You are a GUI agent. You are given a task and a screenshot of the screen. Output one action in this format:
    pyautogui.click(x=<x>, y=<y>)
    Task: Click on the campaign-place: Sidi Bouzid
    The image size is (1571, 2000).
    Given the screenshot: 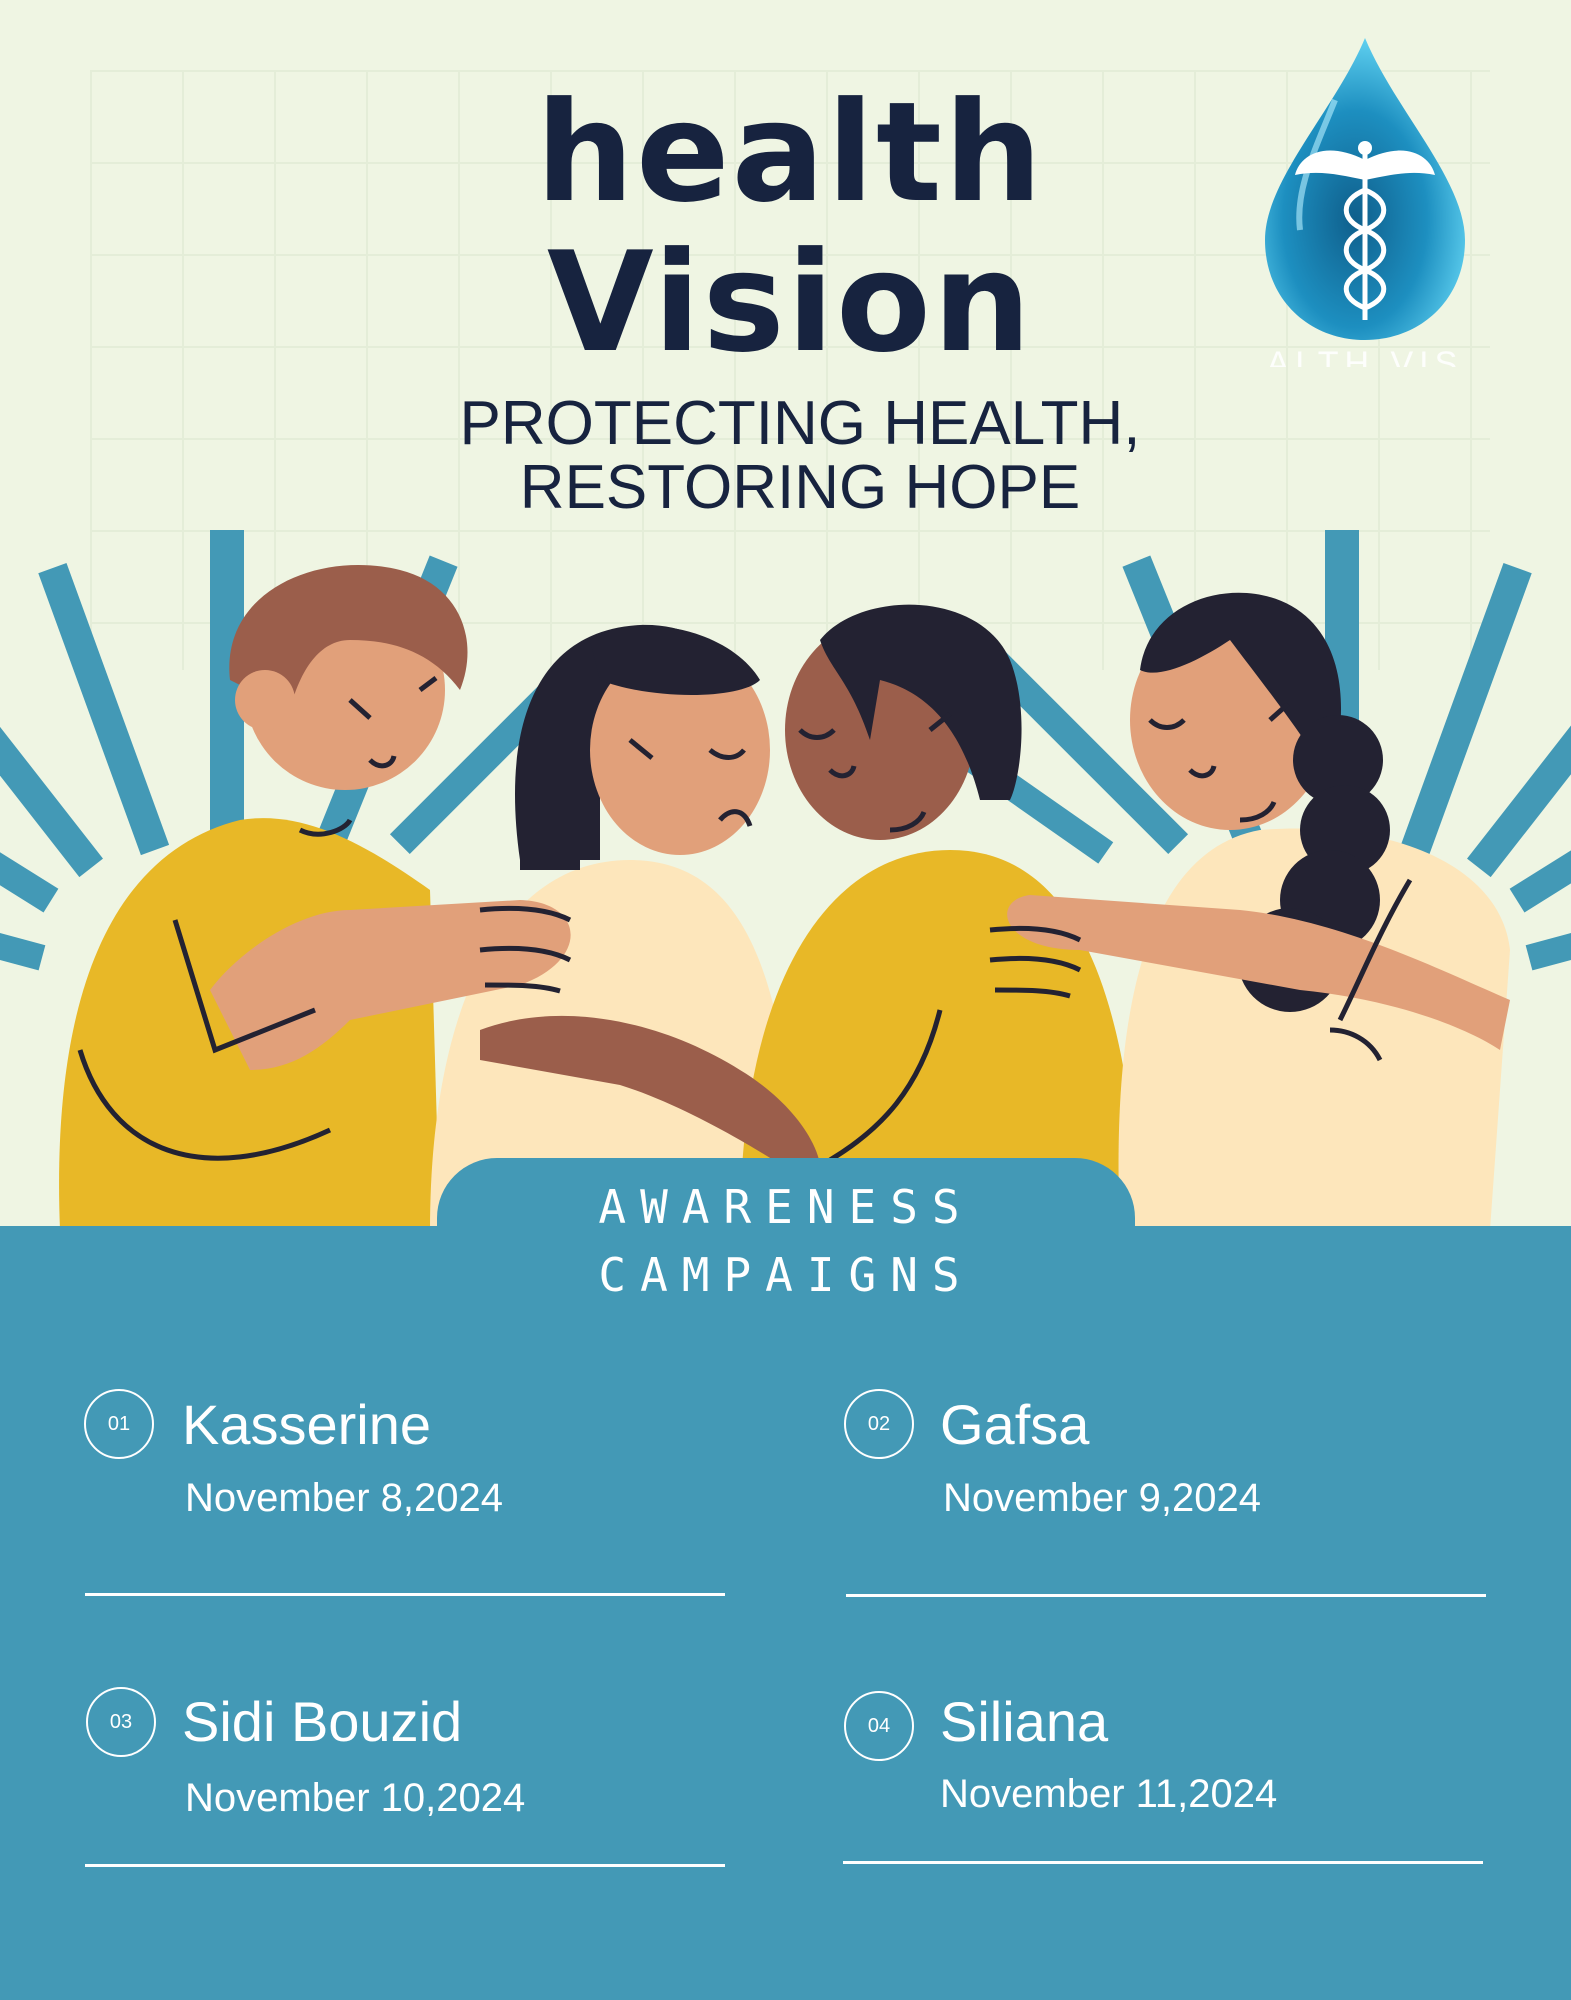 What is the action you would take?
    pyautogui.click(x=322, y=1721)
    